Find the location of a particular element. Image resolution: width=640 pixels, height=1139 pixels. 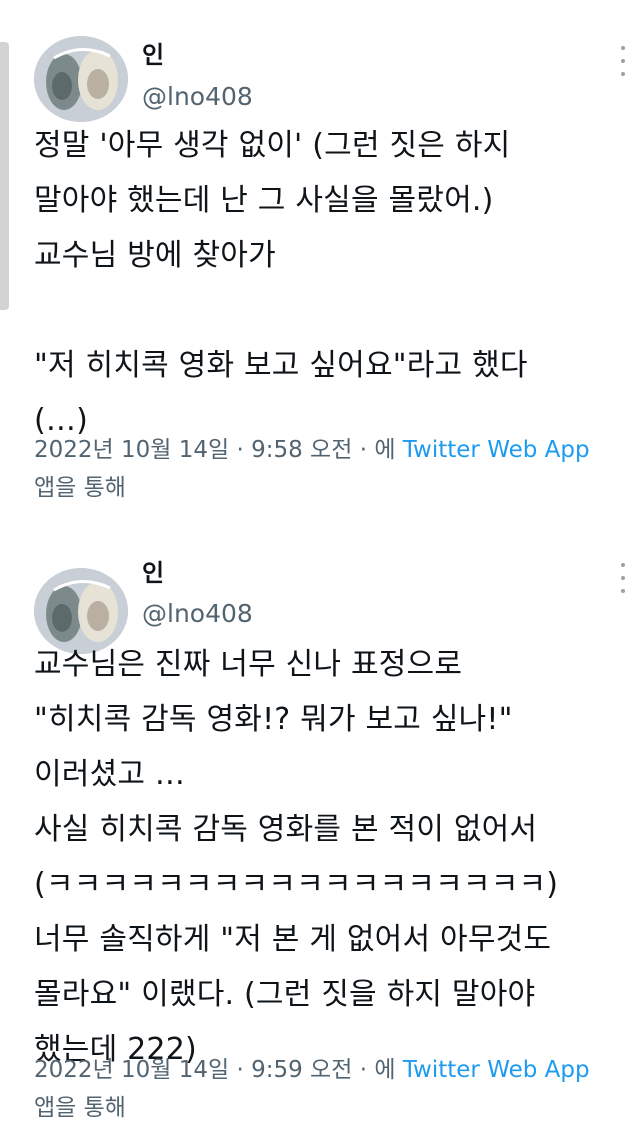

tweet-text-line: 교수님 방에 찾아가 is located at coordinates (155, 255).